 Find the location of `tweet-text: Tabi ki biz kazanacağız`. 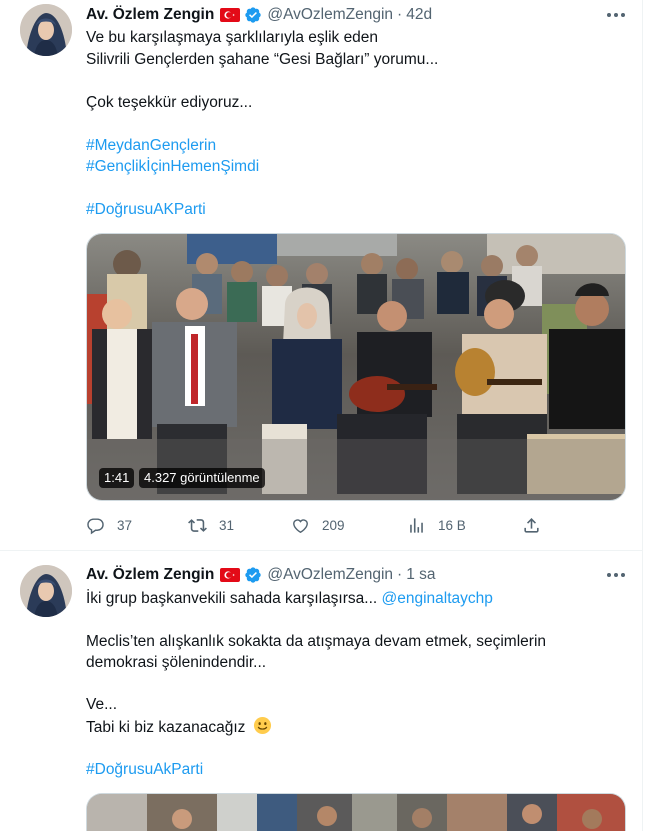

tweet-text: Tabi ki biz kazanacağız is located at coordinates (166, 727).